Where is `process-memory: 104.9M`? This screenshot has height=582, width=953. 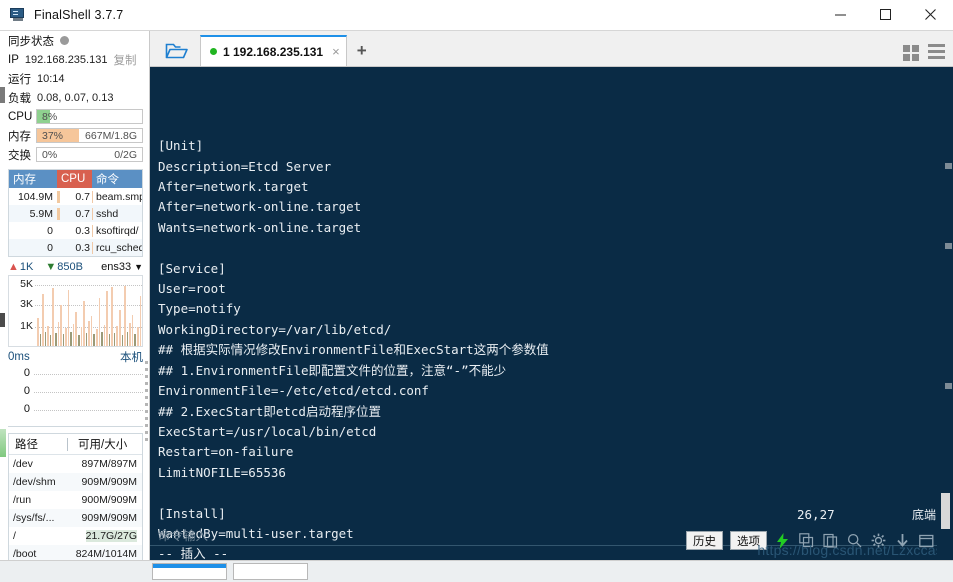
process-memory: 104.9M is located at coordinates (35, 196).